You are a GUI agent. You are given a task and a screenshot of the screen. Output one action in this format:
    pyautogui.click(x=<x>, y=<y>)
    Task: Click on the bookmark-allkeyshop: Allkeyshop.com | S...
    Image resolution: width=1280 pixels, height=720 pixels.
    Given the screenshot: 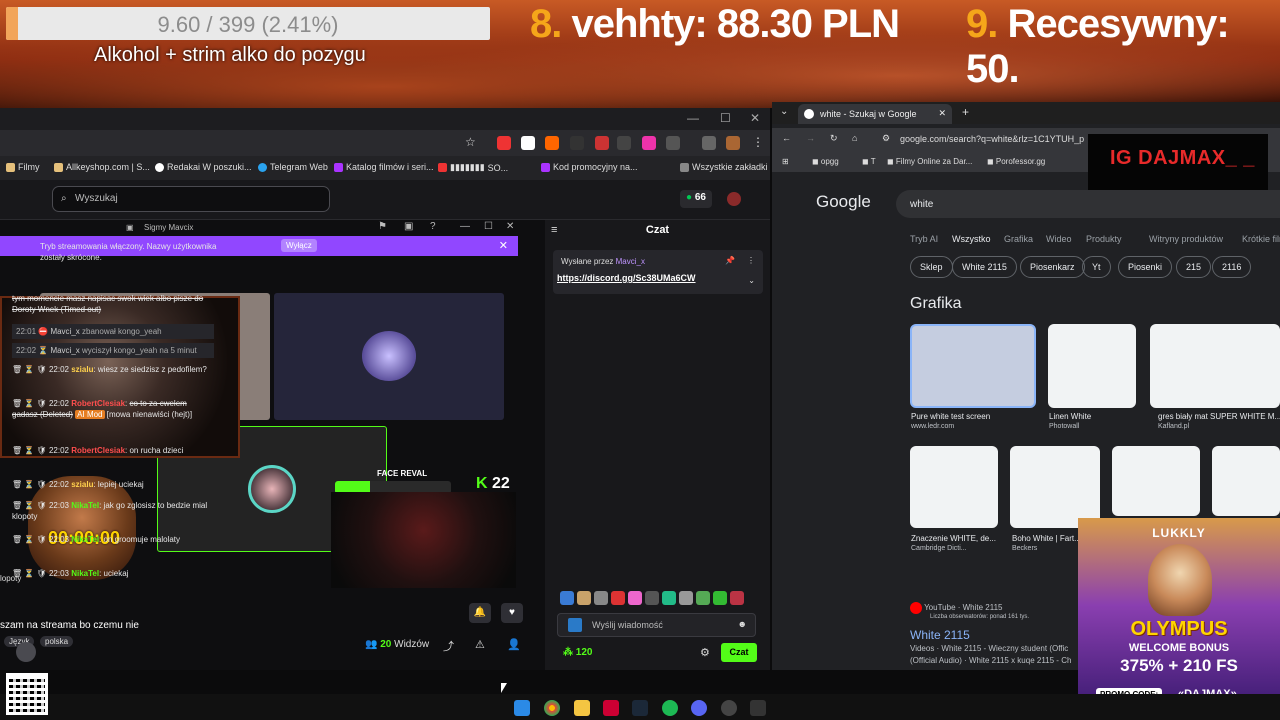 What is the action you would take?
    pyautogui.click(x=102, y=167)
    